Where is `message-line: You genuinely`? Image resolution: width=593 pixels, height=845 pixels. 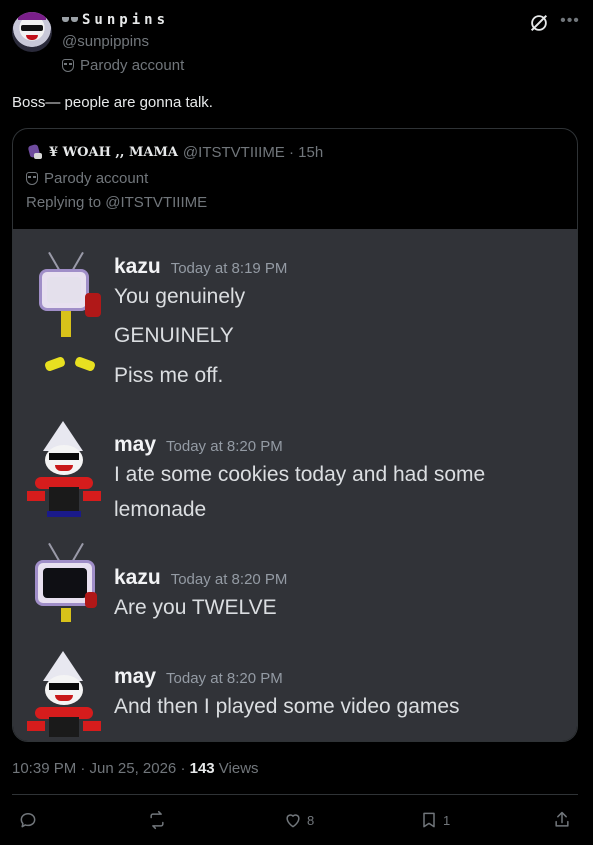
message-line: You genuinely is located at coordinates (180, 296).